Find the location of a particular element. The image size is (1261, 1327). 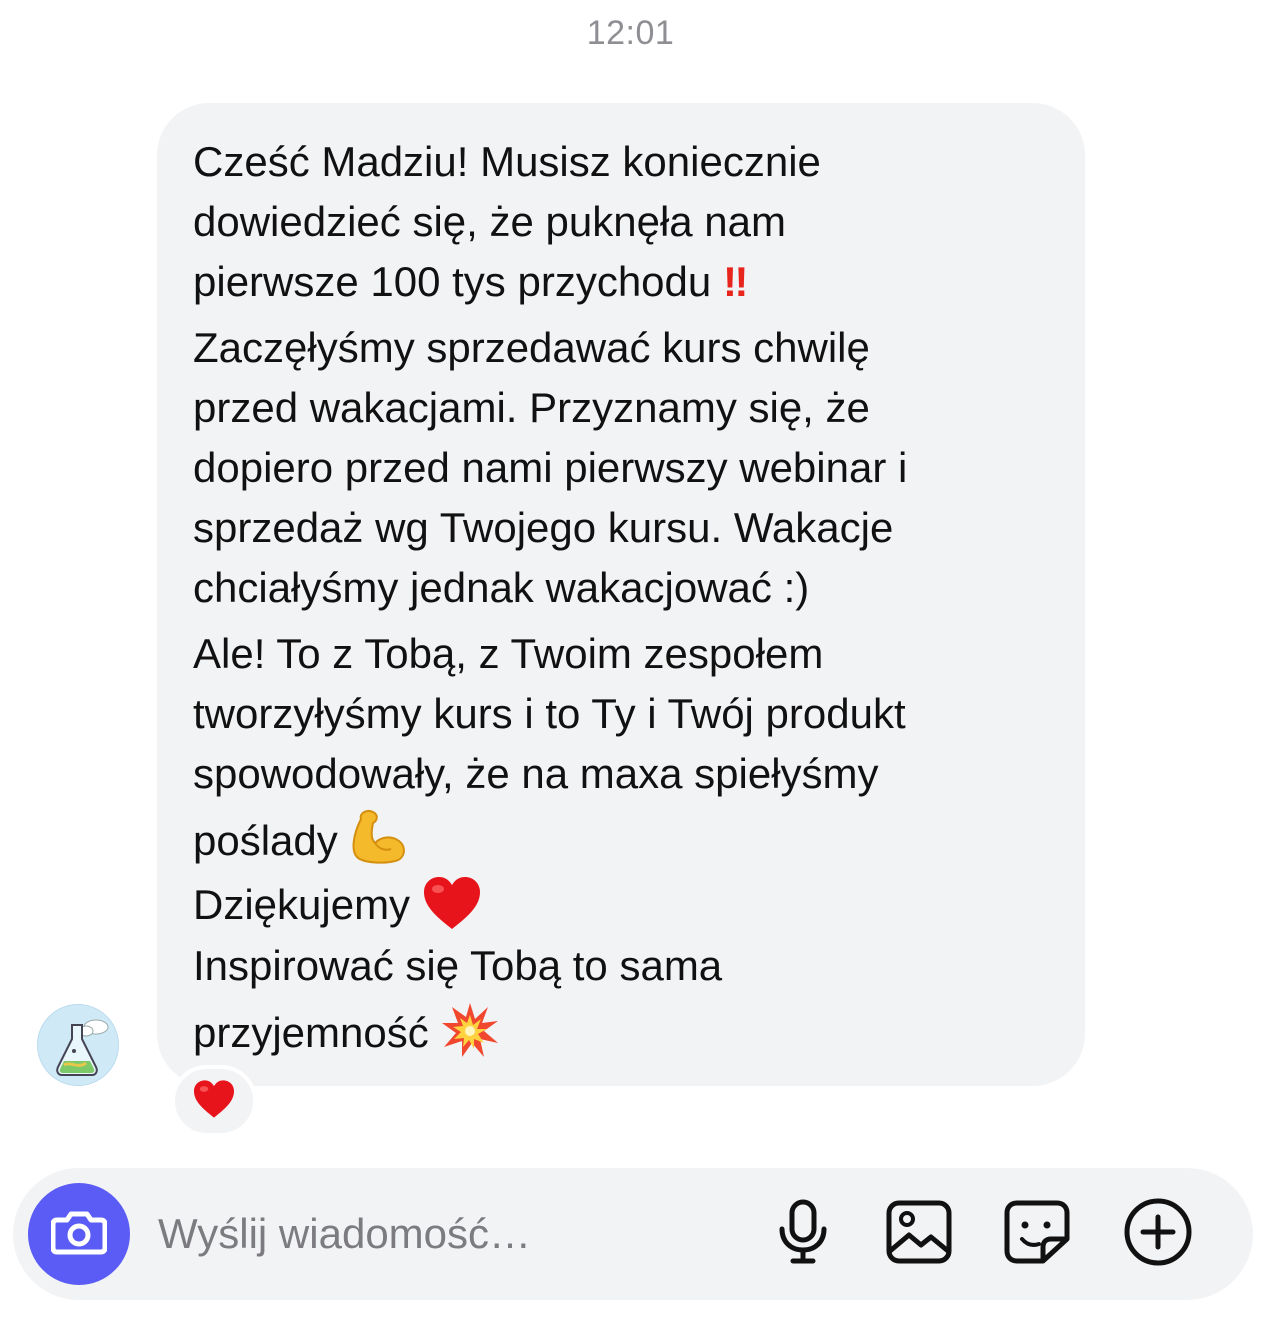

message-line: dopiero przed nami pierwszy webinar i is located at coordinates (550, 467).